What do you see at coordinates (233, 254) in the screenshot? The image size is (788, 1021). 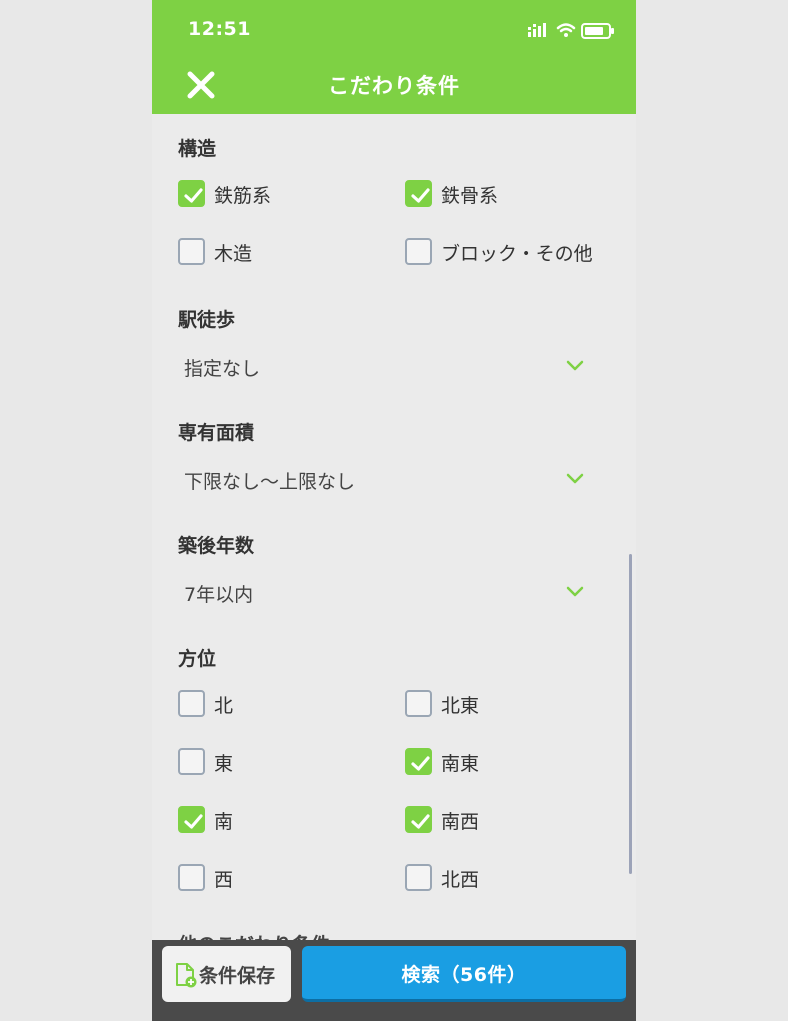 I see `checkbox-label: 木造` at bounding box center [233, 254].